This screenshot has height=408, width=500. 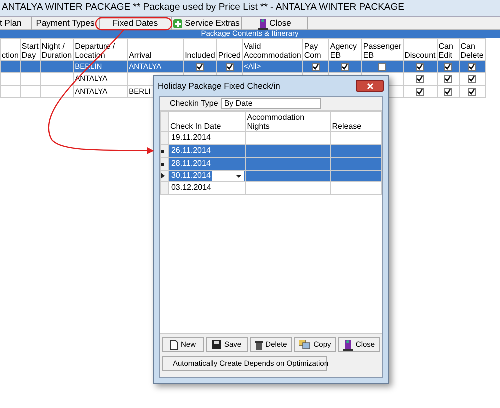 I want to click on table-cell: 03.12.2014, so click(x=191, y=187).